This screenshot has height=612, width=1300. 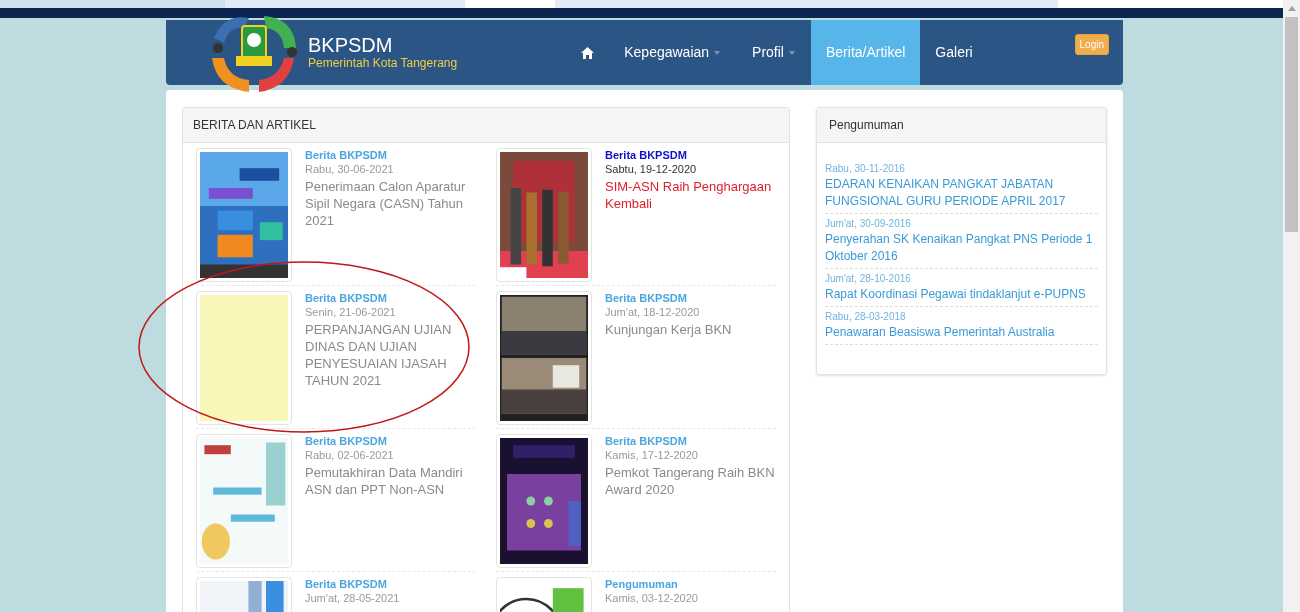 What do you see at coordinates (690, 195) in the screenshot?
I see `post-title: SIM-ASN Raih Penghargaan Kembali` at bounding box center [690, 195].